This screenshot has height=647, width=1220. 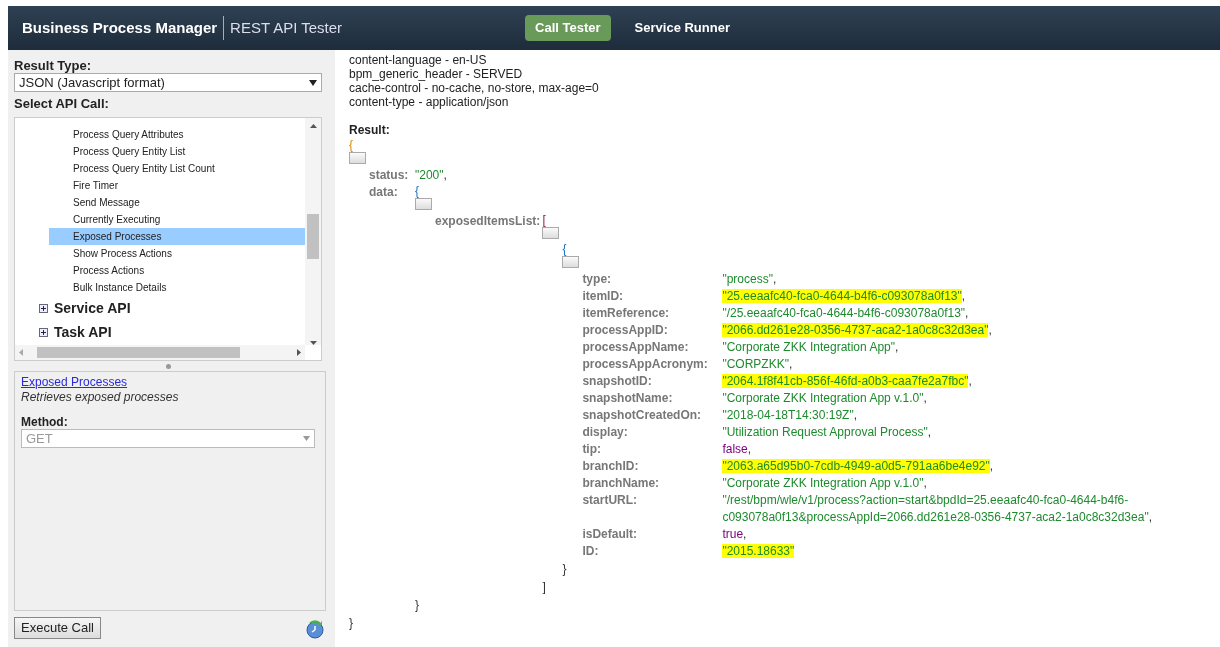 What do you see at coordinates (177, 134) in the screenshot?
I see `api-call-item: Process Query Attributes` at bounding box center [177, 134].